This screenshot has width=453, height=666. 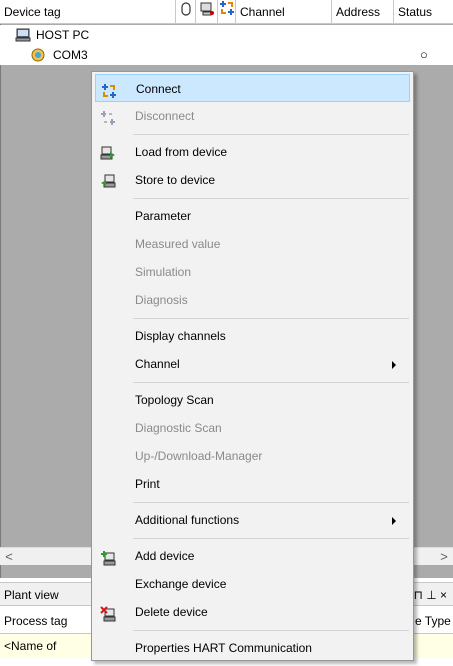 What do you see at coordinates (163, 272) in the screenshot?
I see `menu-item-label: Simulation` at bounding box center [163, 272].